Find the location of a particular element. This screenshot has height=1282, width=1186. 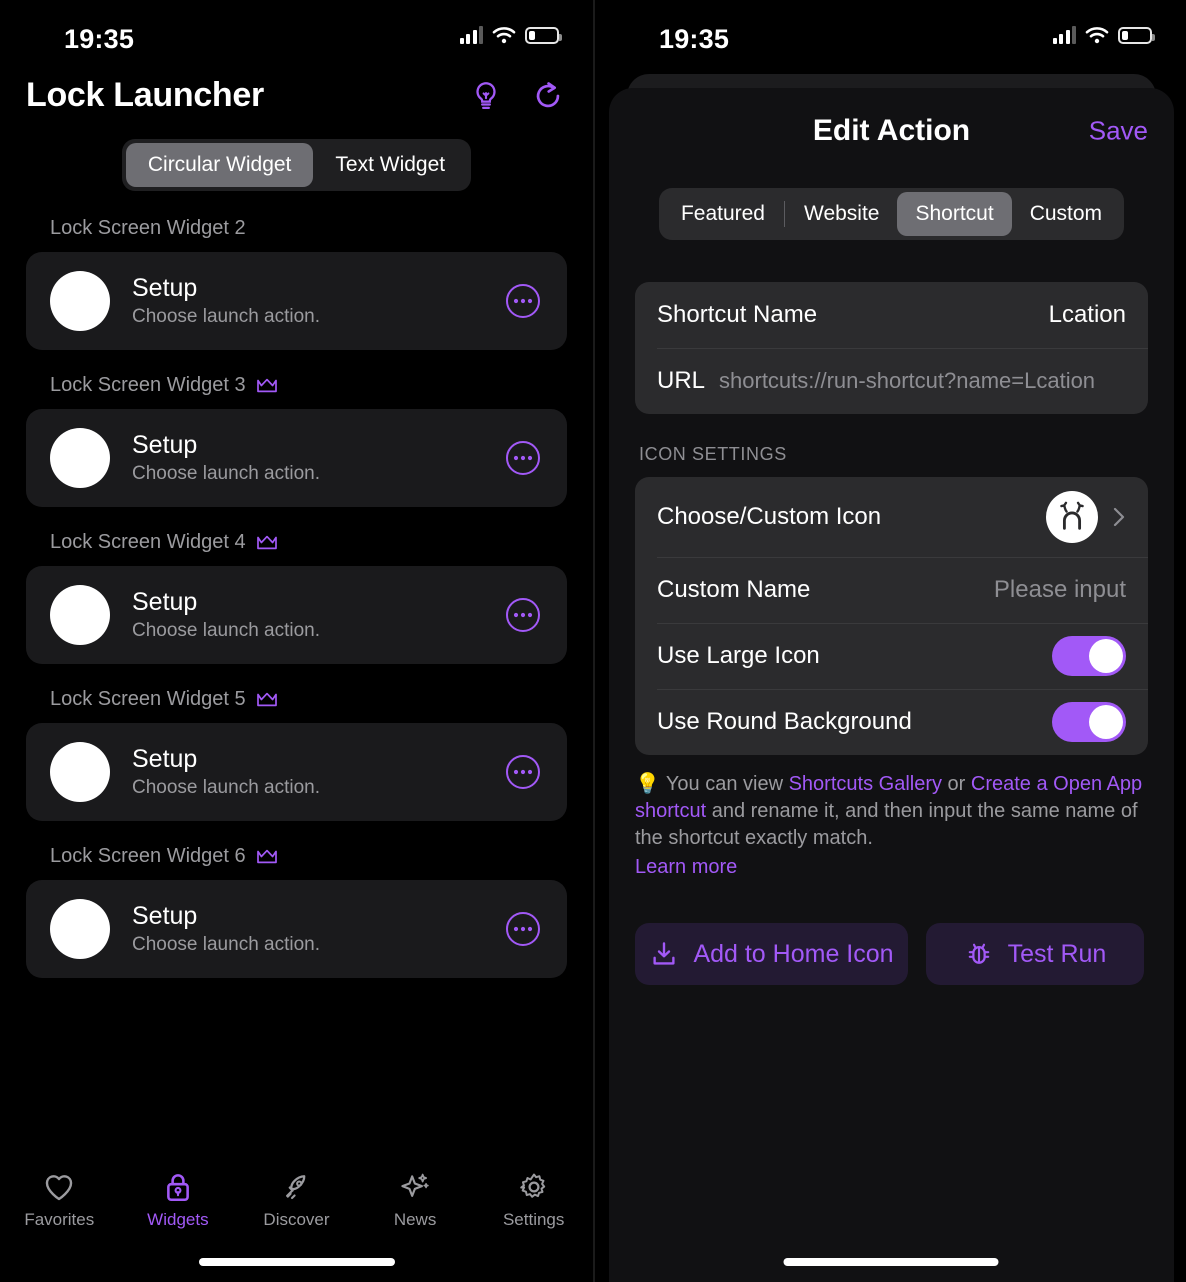

widget-type-segmented-control: Circular Widget Text Widget is located at coordinates (296, 165).